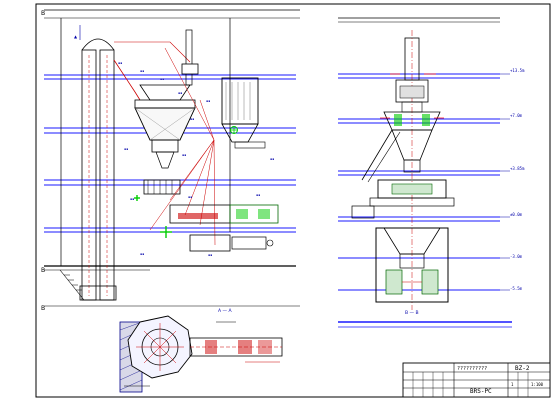 This screenshot has height=401, width=555. Describe the element at coordinates (243, 113) in the screenshot. I see `dust-collector` at that location.